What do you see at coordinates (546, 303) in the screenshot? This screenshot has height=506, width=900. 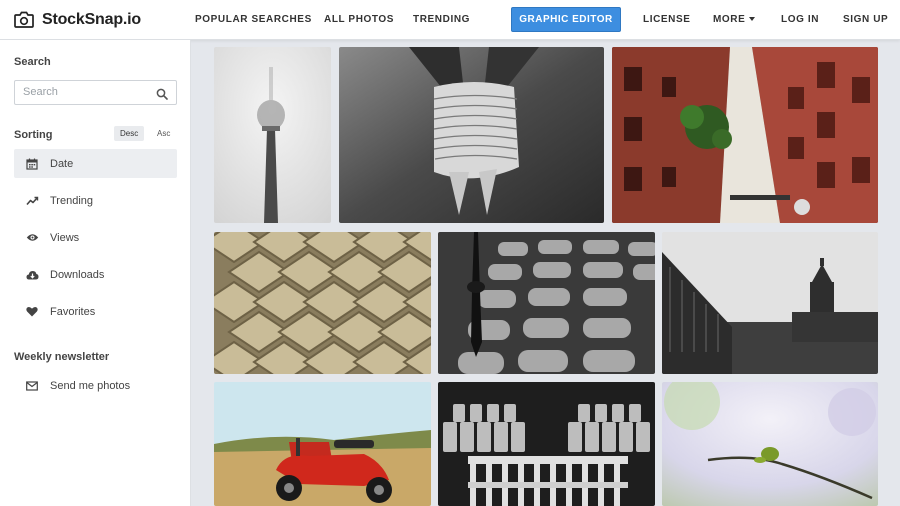 I see `photo-cobblestone-reflection` at bounding box center [546, 303].